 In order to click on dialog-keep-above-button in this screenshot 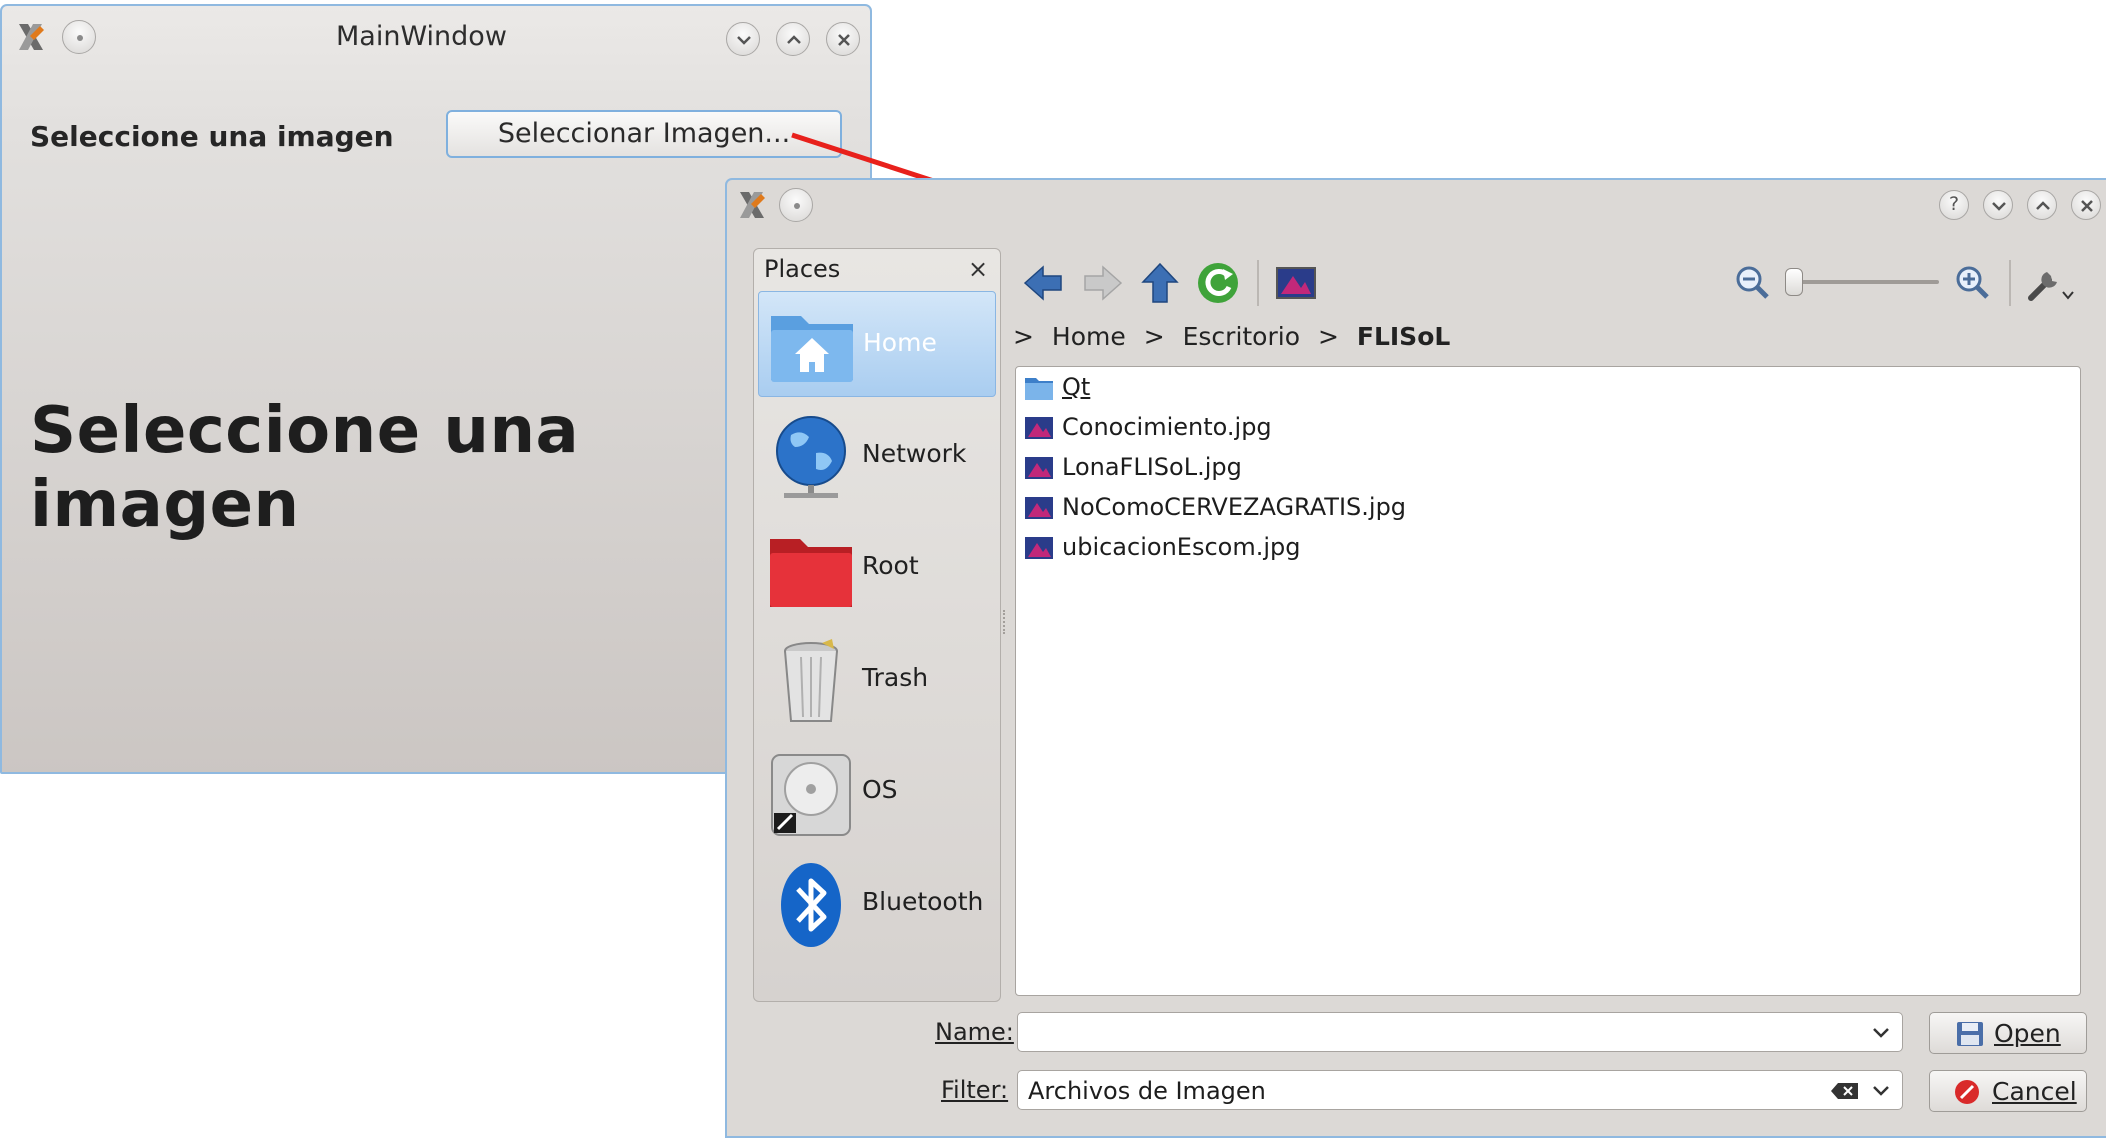, I will do `click(796, 205)`.